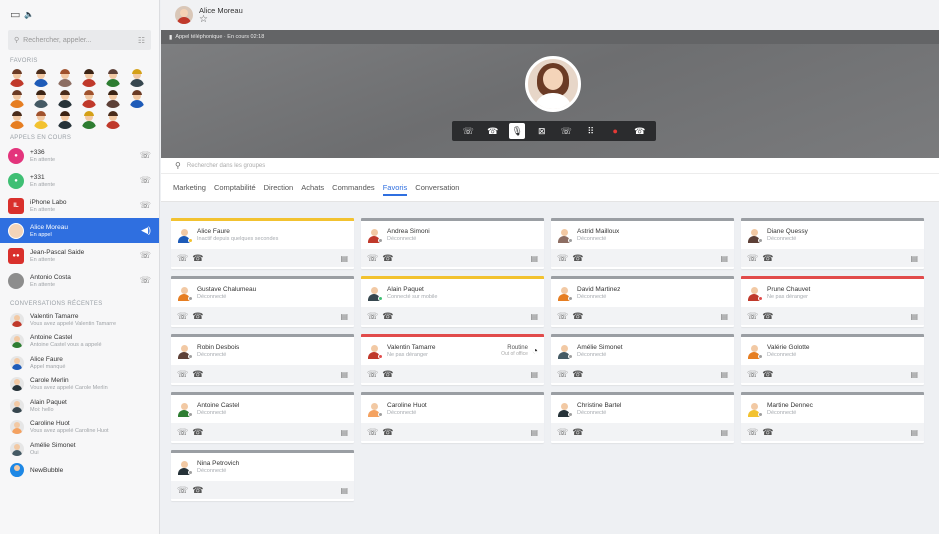 The image size is (939, 534). I want to click on tab-achats: Achats, so click(312, 187).